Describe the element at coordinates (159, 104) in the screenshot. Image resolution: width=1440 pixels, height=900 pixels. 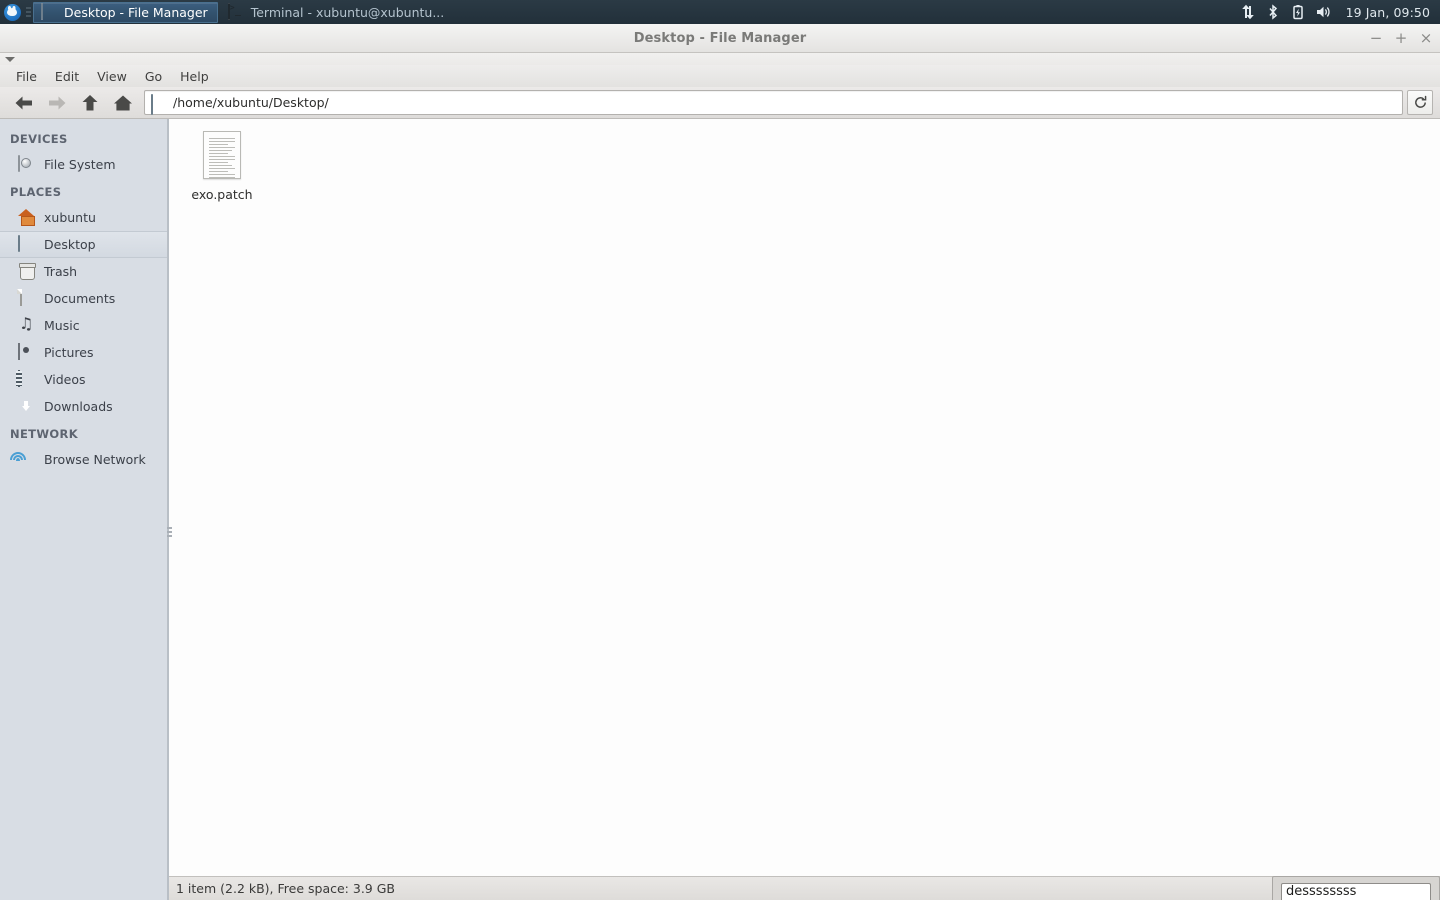
I see `desktop-folder-icon` at that location.